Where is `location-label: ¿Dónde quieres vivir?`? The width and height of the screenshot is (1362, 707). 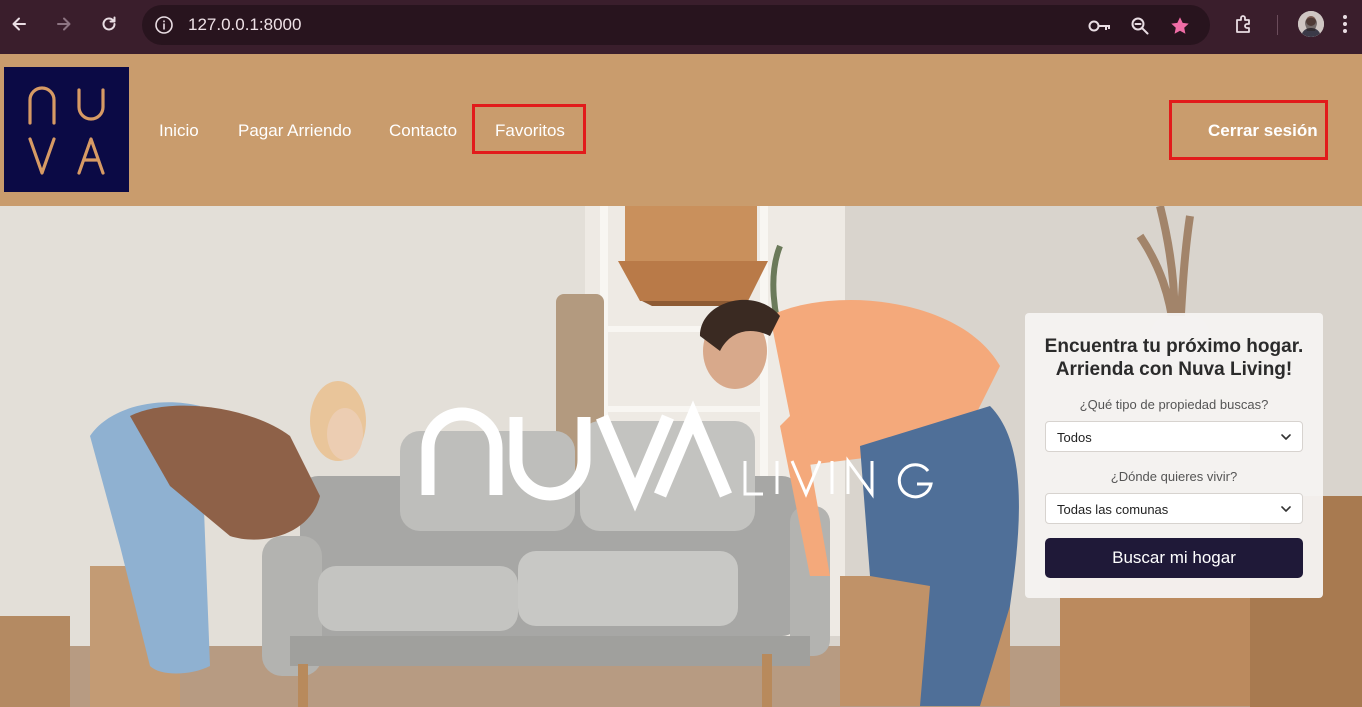
location-label: ¿Dónde quieres vivir? is located at coordinates (1174, 476).